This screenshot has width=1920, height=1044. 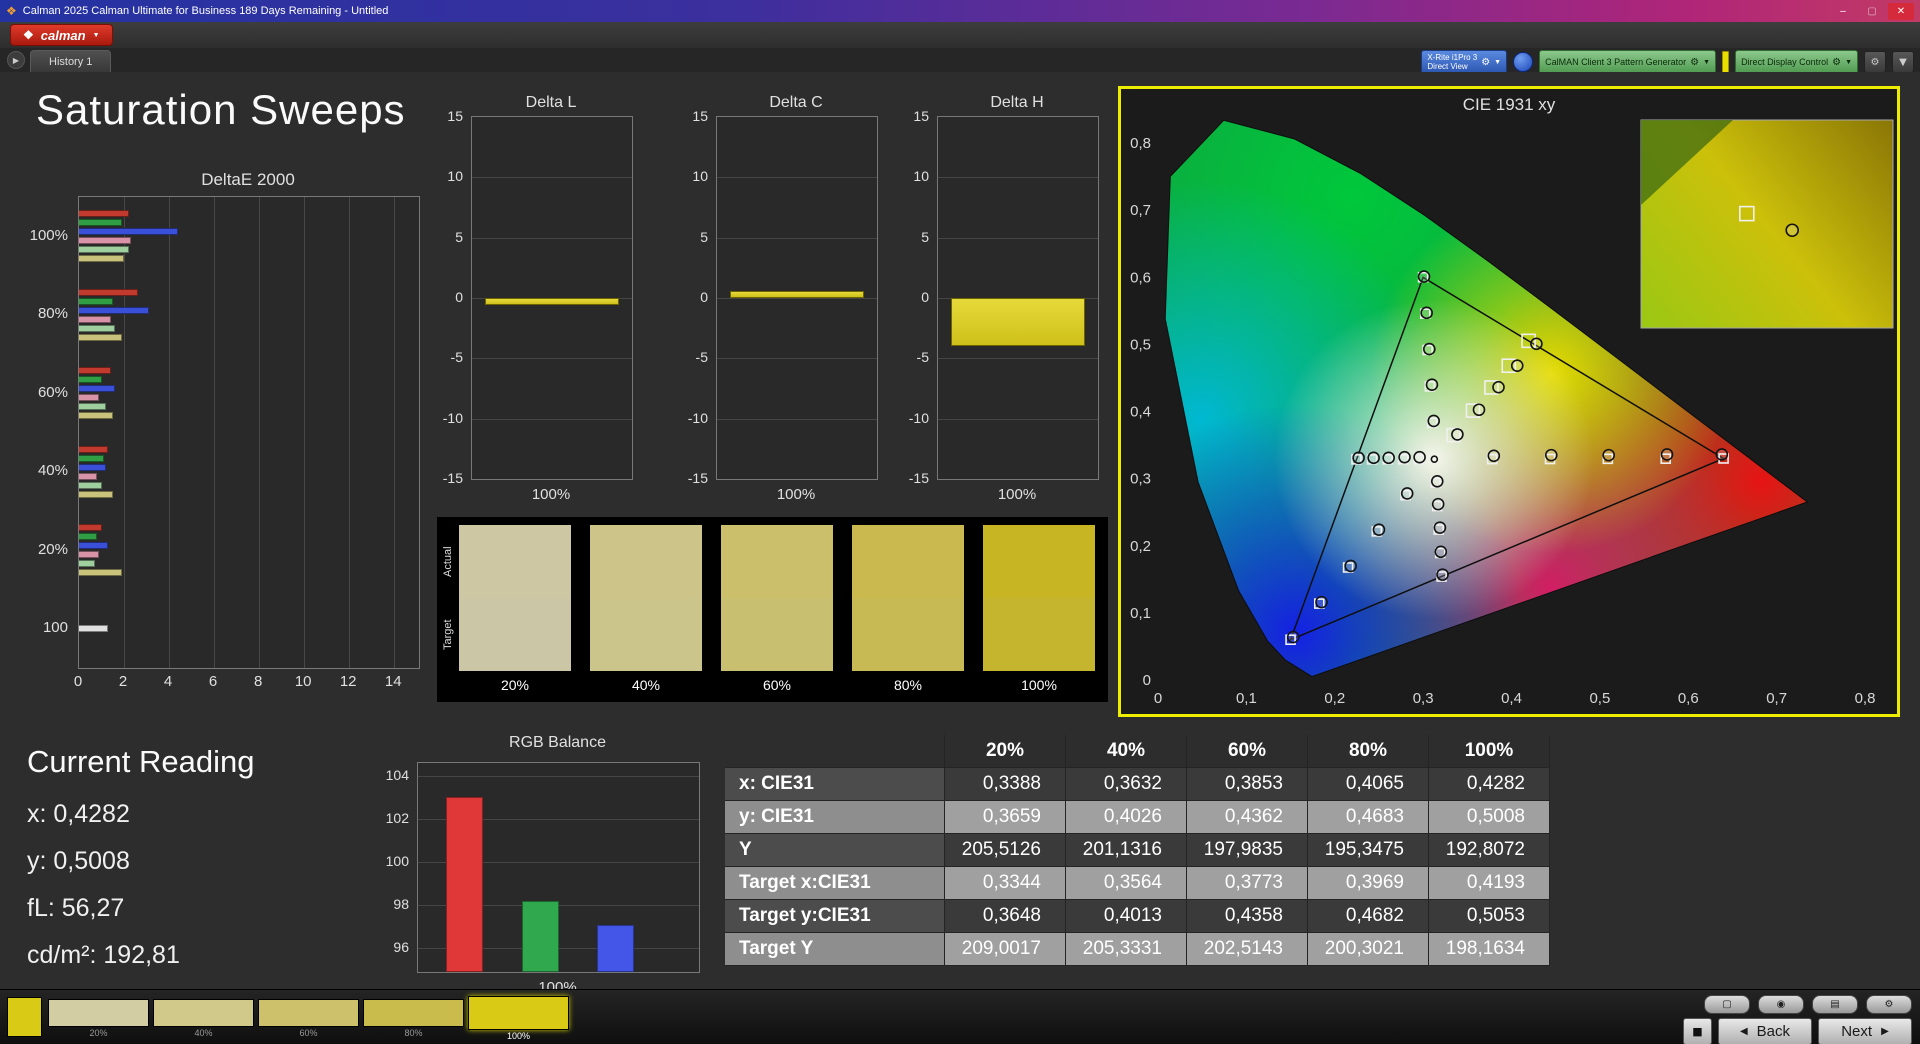 I want to click on table-cell: 205,5126, so click(x=1005, y=850).